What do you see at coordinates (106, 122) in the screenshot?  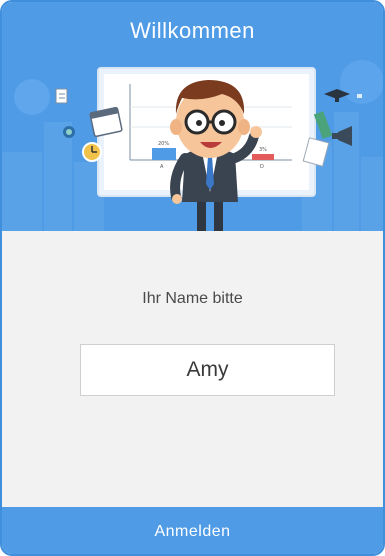 I see `calendar-icon` at bounding box center [106, 122].